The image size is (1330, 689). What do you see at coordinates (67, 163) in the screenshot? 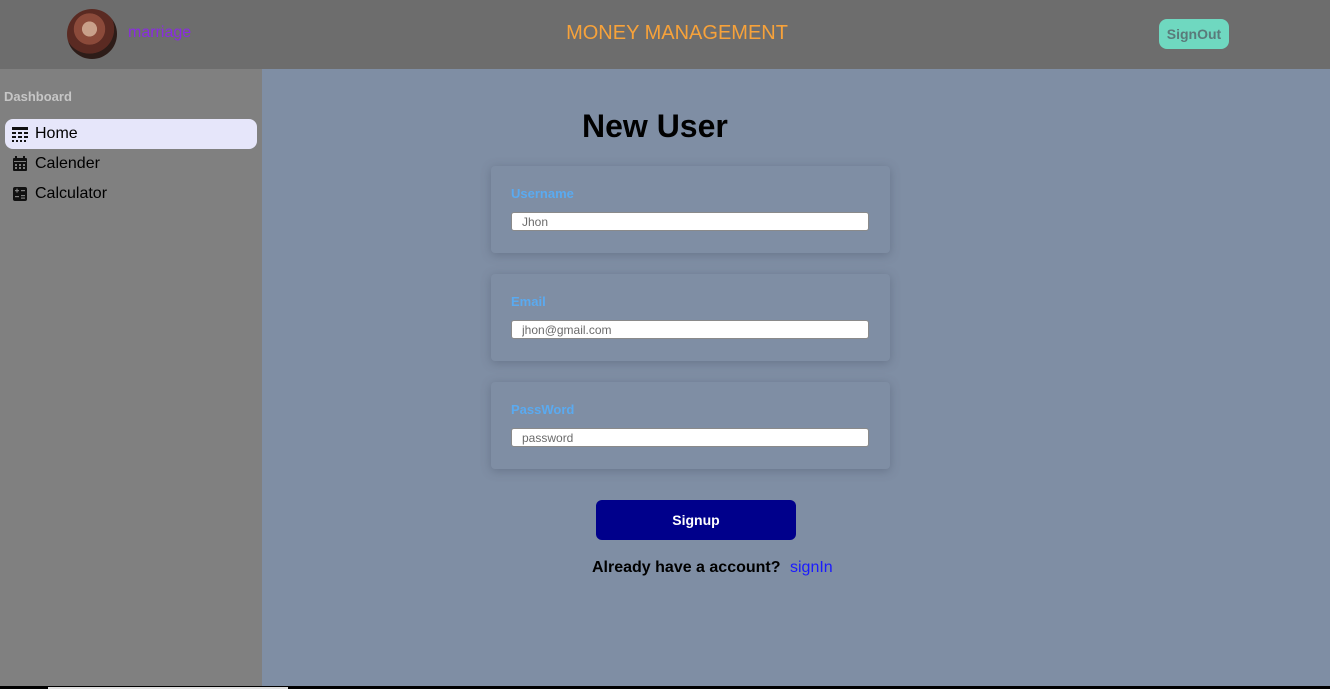
I see `sidebar-item-label: Calender` at bounding box center [67, 163].